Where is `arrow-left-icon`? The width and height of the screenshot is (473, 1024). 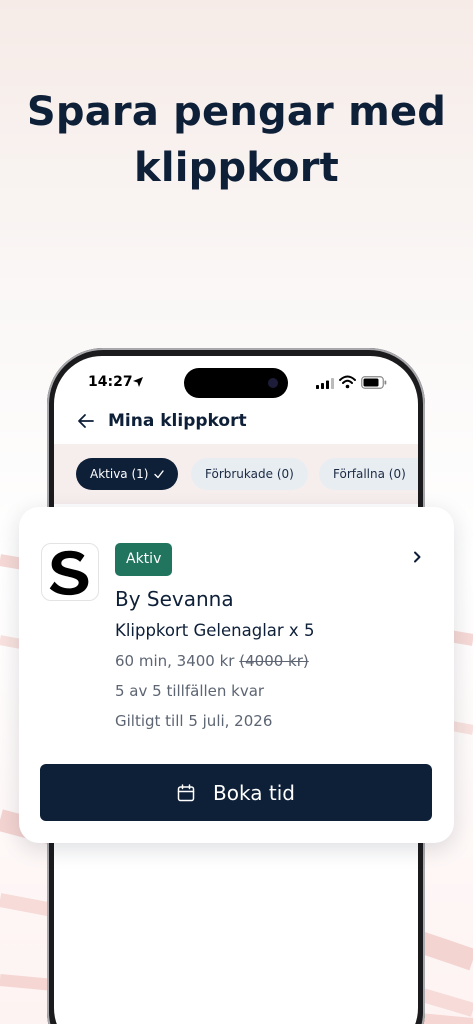
arrow-left-icon is located at coordinates (86, 421).